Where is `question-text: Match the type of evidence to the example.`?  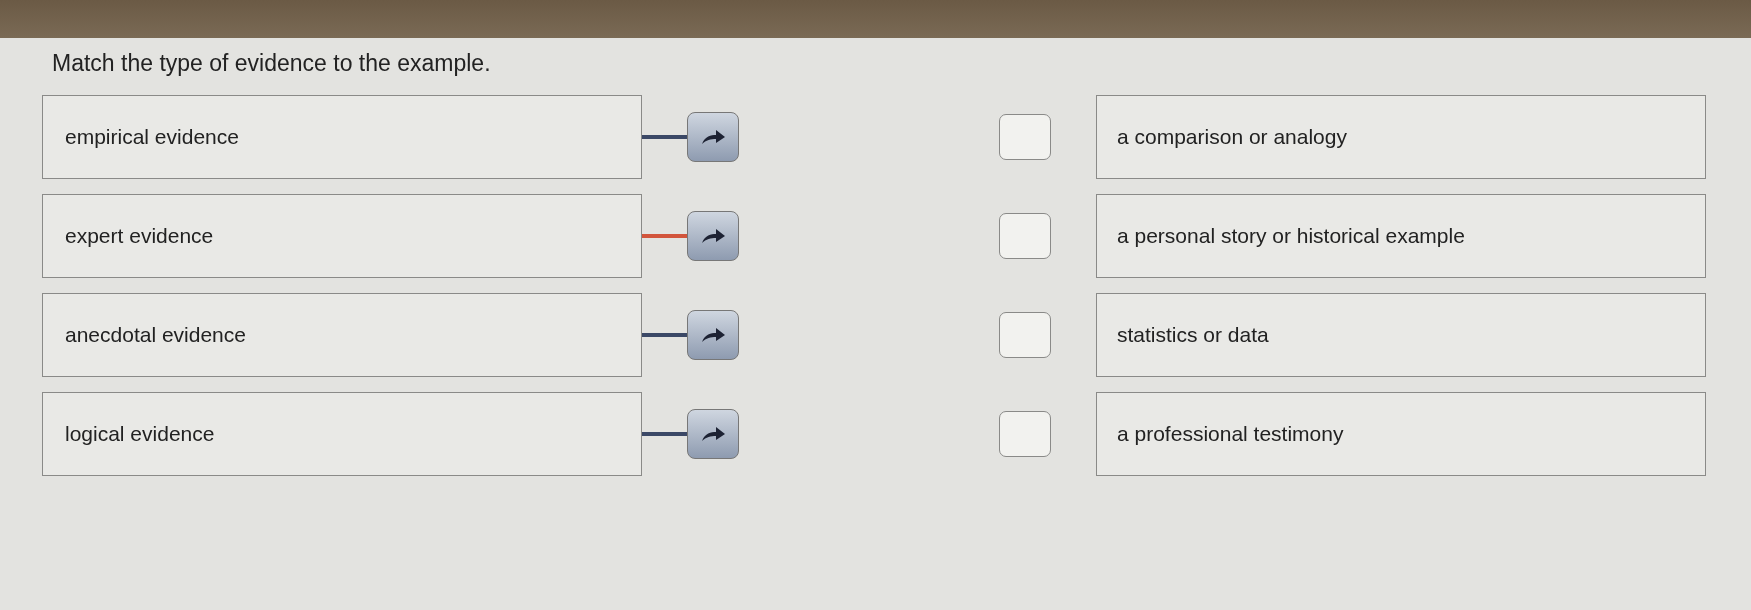 question-text: Match the type of evidence to the example. is located at coordinates (272, 63).